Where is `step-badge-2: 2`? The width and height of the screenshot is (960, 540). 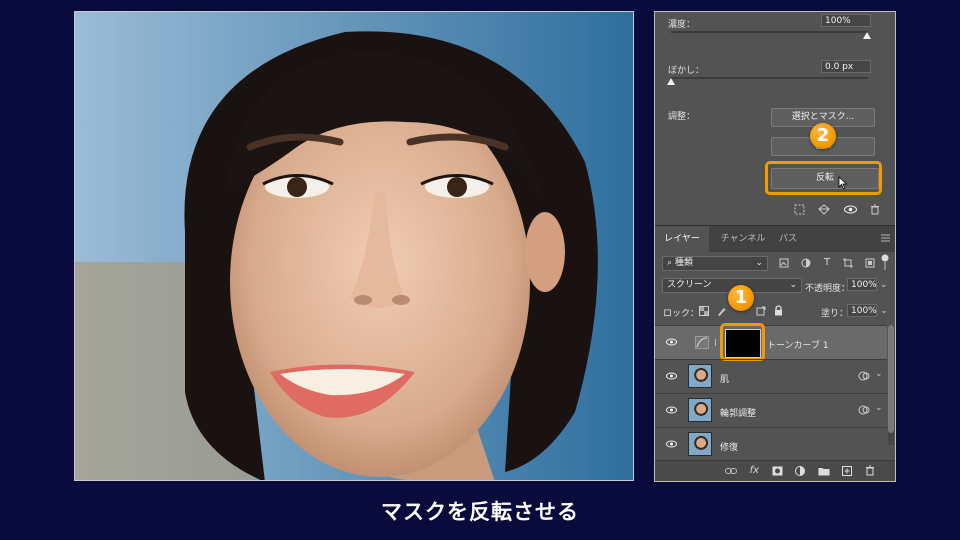
step-badge-2: 2 is located at coordinates (823, 136).